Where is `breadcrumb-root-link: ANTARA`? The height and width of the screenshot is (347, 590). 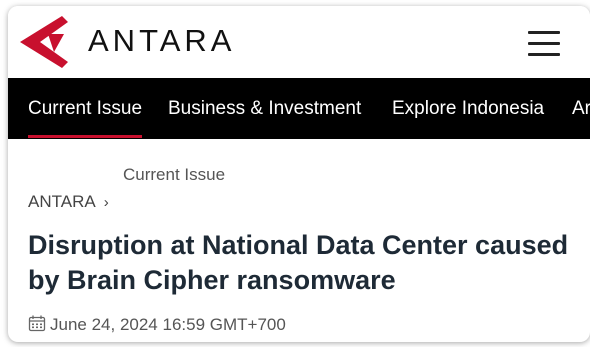 breadcrumb-root-link: ANTARA is located at coordinates (62, 201).